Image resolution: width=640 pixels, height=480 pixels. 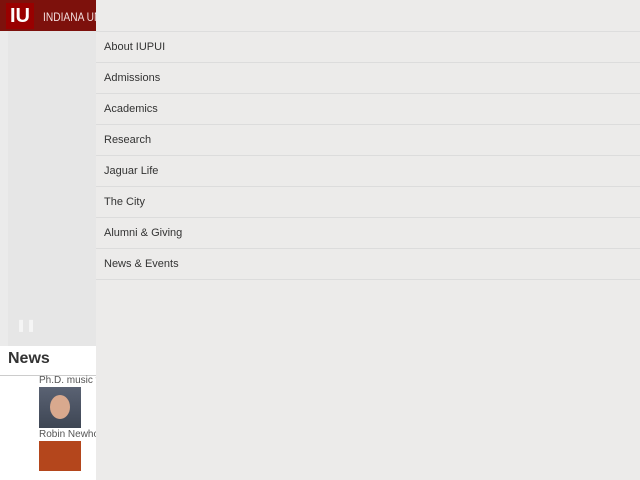 I want to click on iu-trident-logo: IU, so click(x=20, y=16).